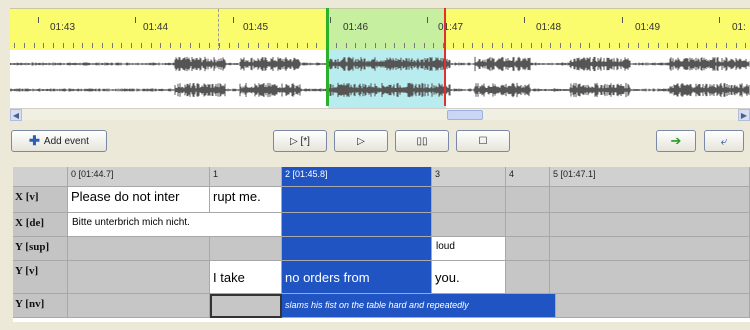 The image size is (750, 330). Describe the element at coordinates (469, 249) in the screenshot. I see `event-cell: loud` at that location.